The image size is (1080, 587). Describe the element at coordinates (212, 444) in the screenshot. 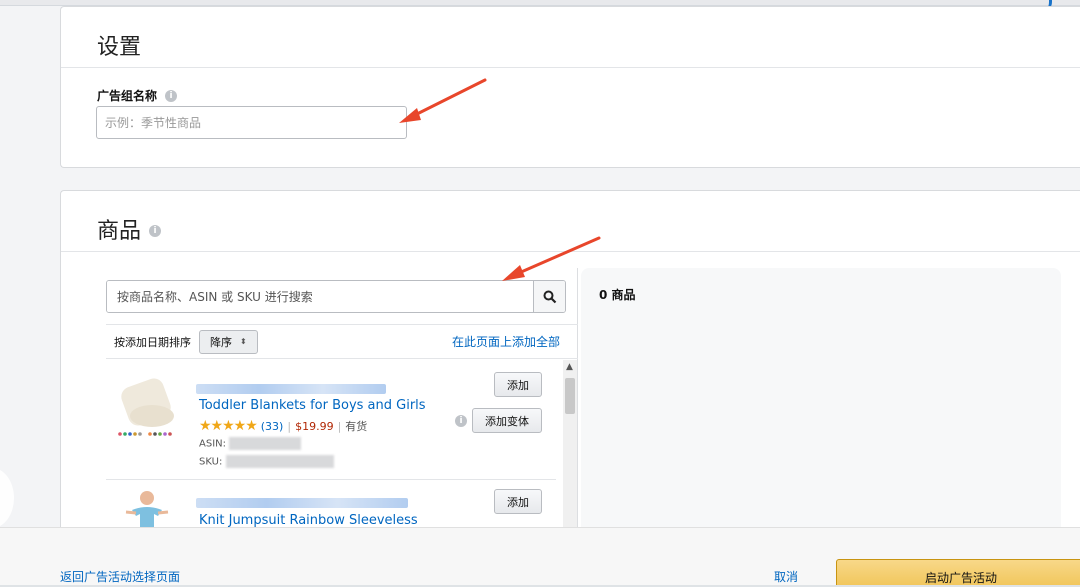

I see `asin-label: ASIN:` at that location.